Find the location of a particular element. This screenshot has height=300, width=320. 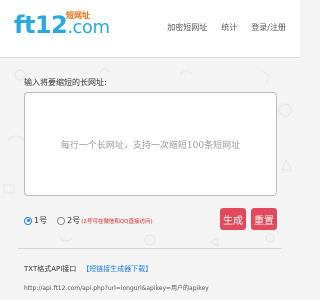

server-option-group: 1号 2号 (2号可在微信和QQ直接访问) is located at coordinates (93, 220).